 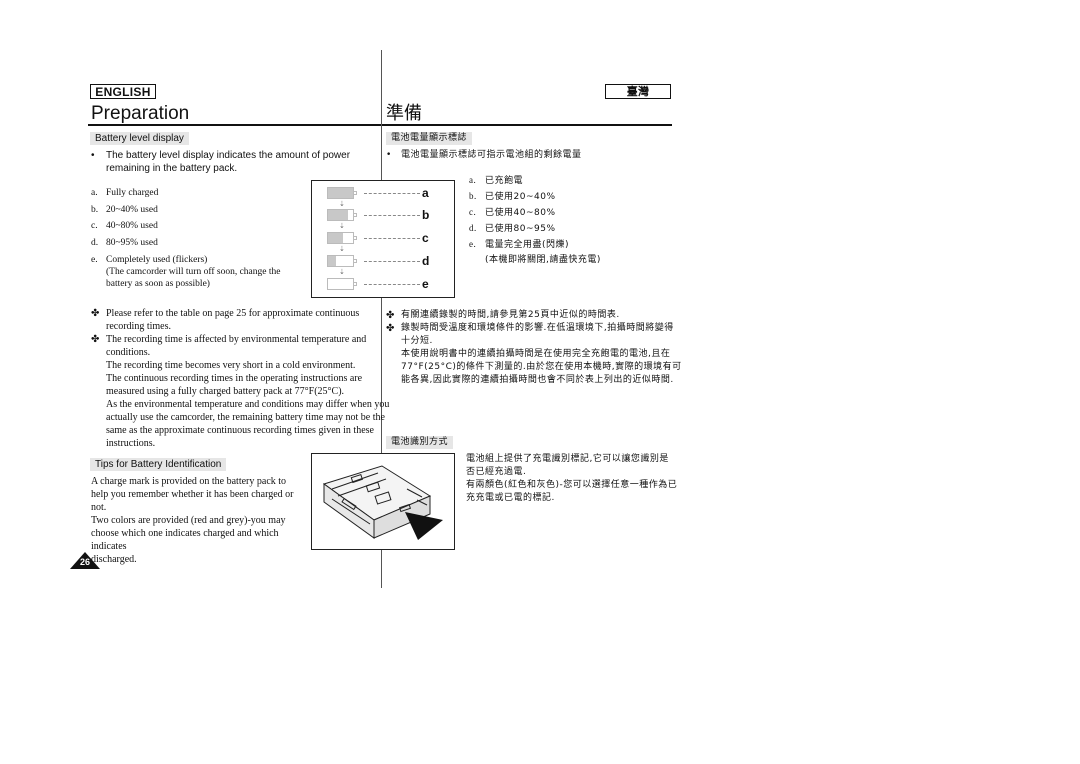 What do you see at coordinates (519, 244) in the screenshot?
I see `level-item-zh-e: e. 電量完全用盡(閃爍)` at bounding box center [519, 244].